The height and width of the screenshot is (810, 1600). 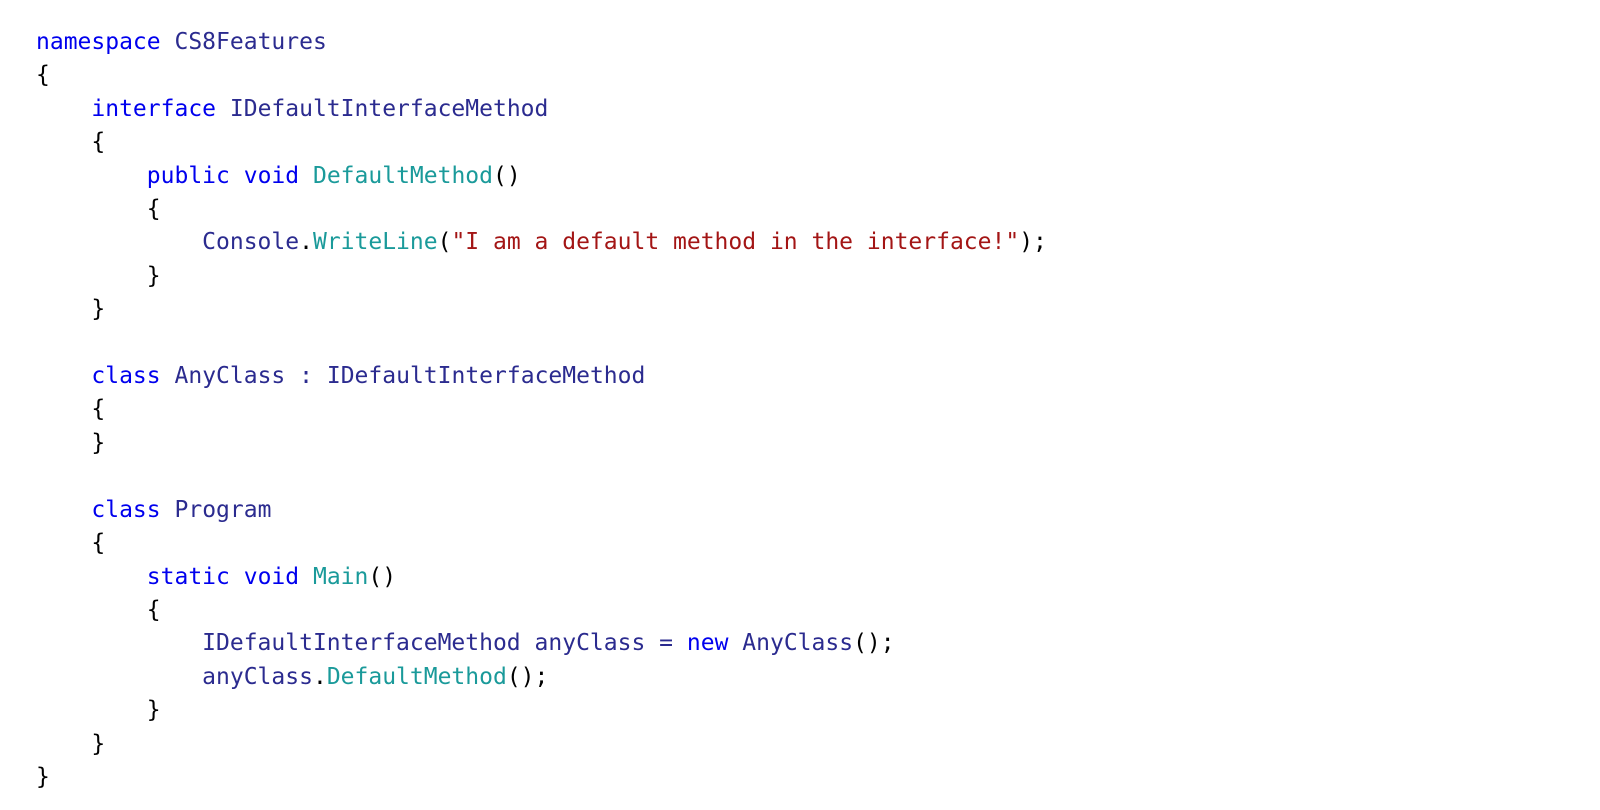 I want to click on code-token-method: Main, so click(x=340, y=576).